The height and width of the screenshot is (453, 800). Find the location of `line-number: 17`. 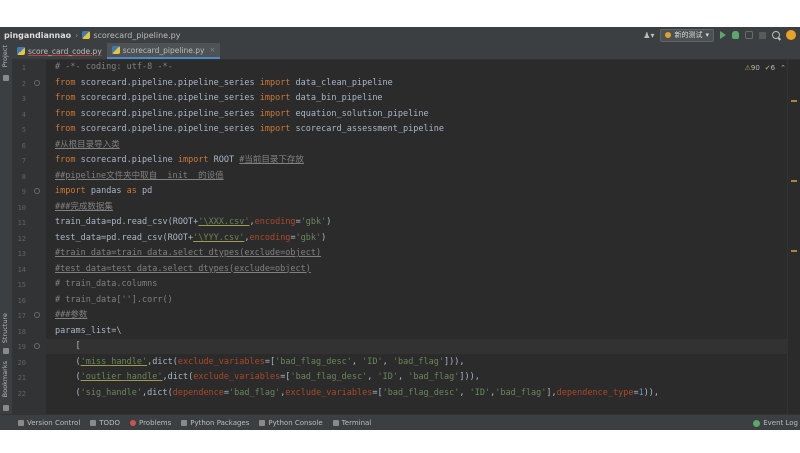

line-number: 17 is located at coordinates (21, 316).